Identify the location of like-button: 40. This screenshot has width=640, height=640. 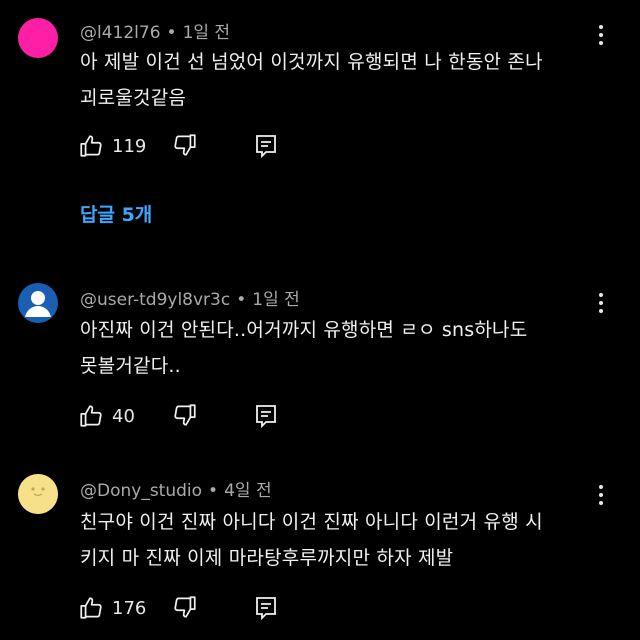
(106, 416).